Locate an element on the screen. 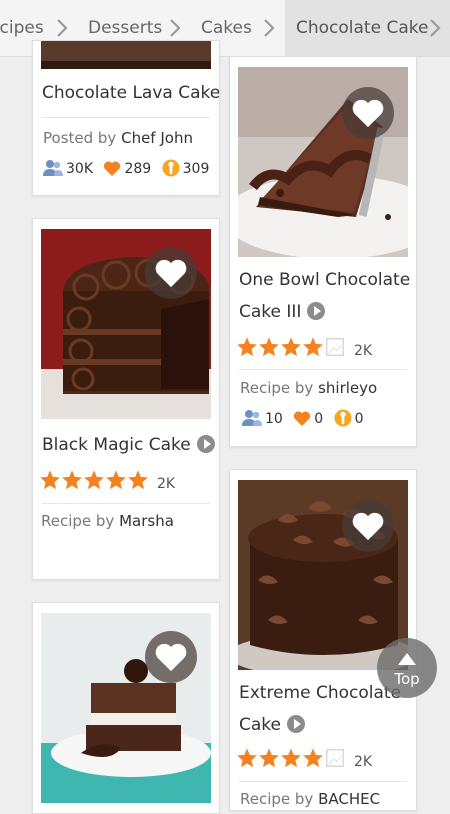 This screenshot has height=814, width=450. recipe-title: Black Magic Cake is located at coordinates (128, 445).